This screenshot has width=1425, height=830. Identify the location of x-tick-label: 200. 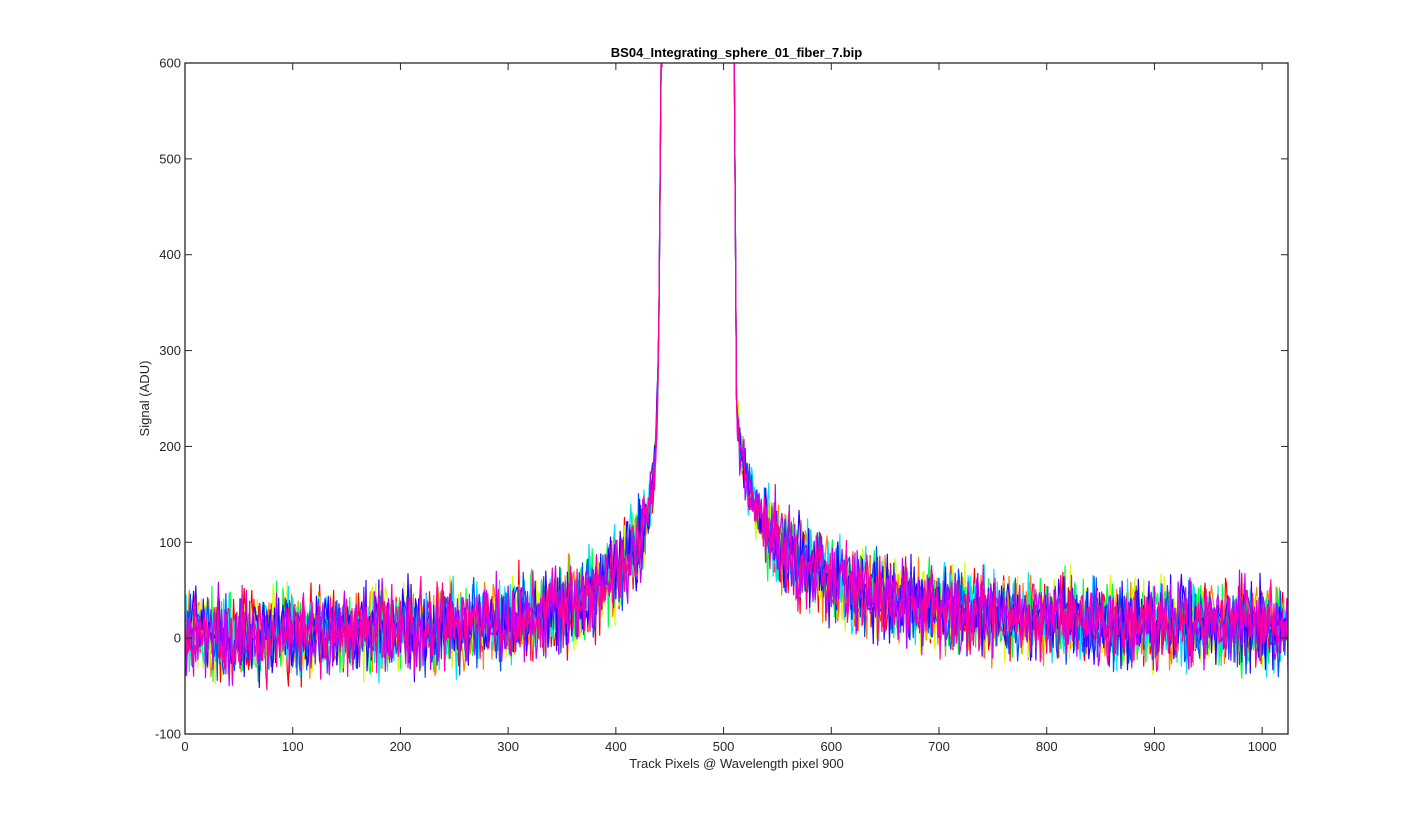
(401, 746).